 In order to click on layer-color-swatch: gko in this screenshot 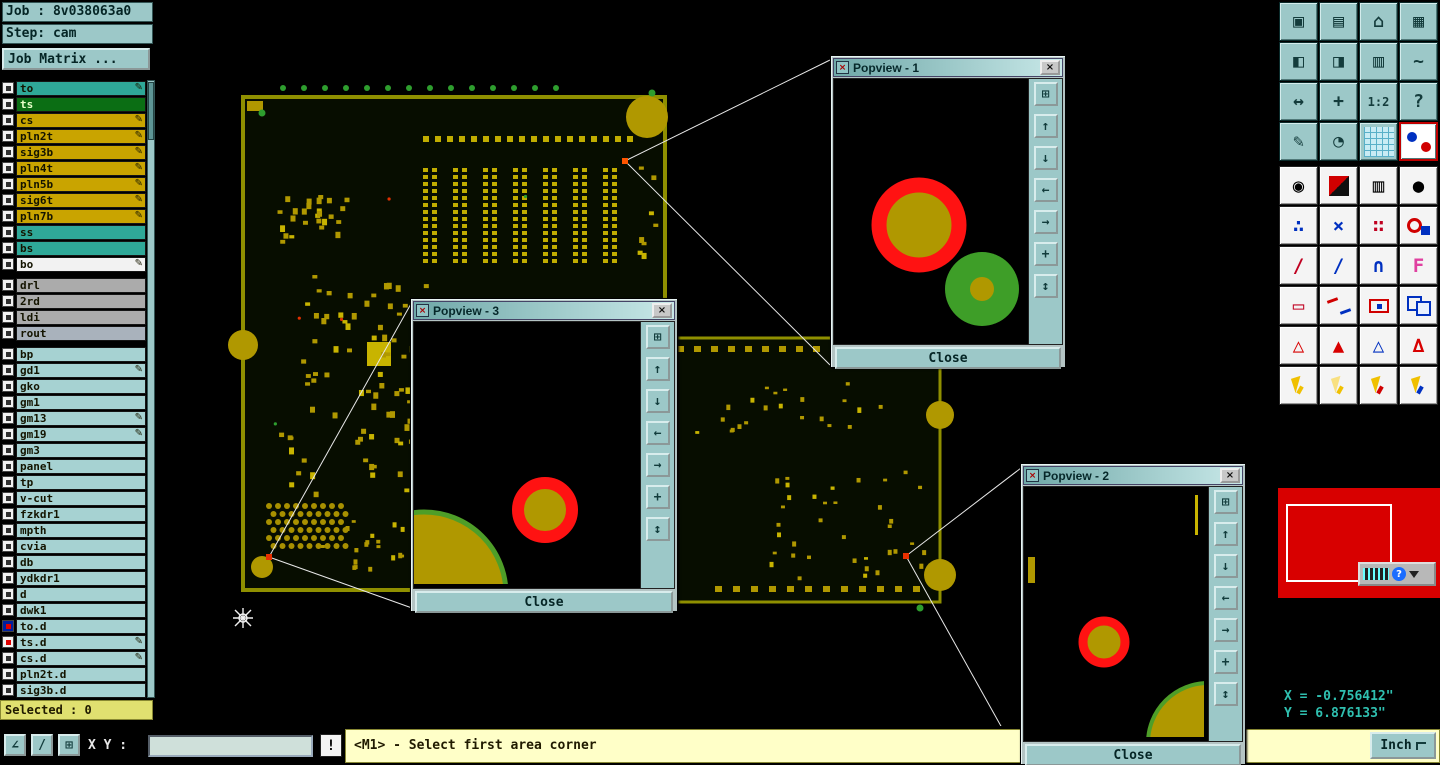, I will do `click(81, 386)`.